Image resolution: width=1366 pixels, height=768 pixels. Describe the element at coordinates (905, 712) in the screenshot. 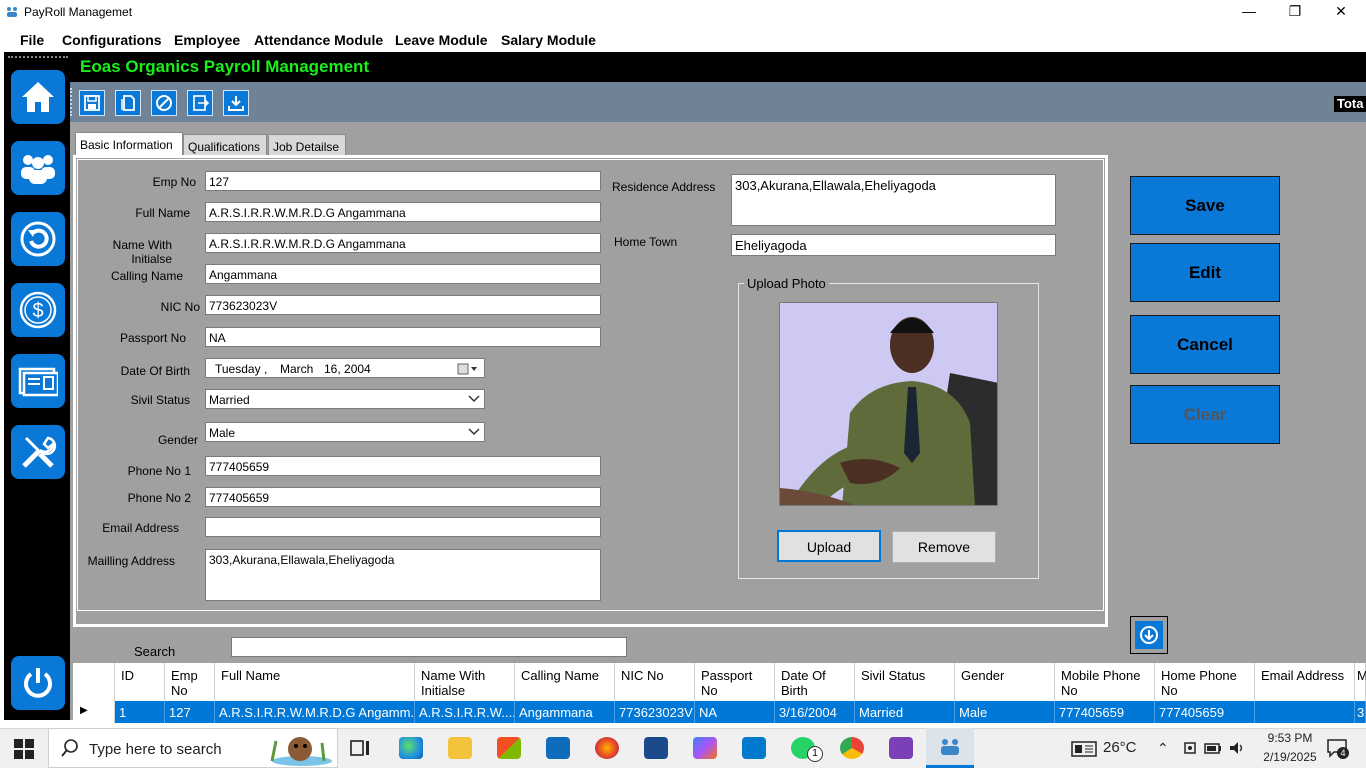

I see `grid-cell-civil-status: Married` at that location.